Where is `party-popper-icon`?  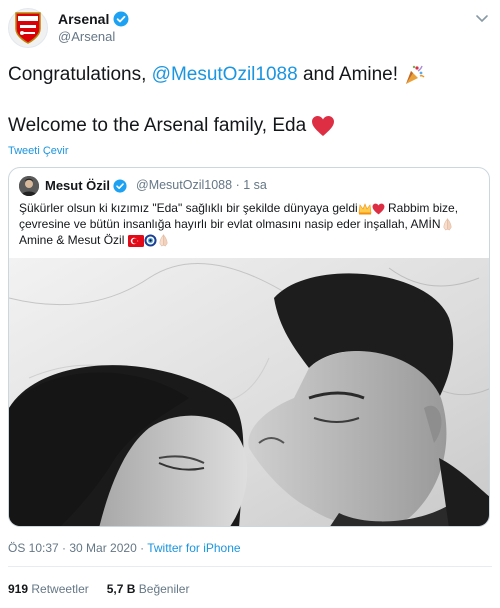
party-popper-icon is located at coordinates (415, 74).